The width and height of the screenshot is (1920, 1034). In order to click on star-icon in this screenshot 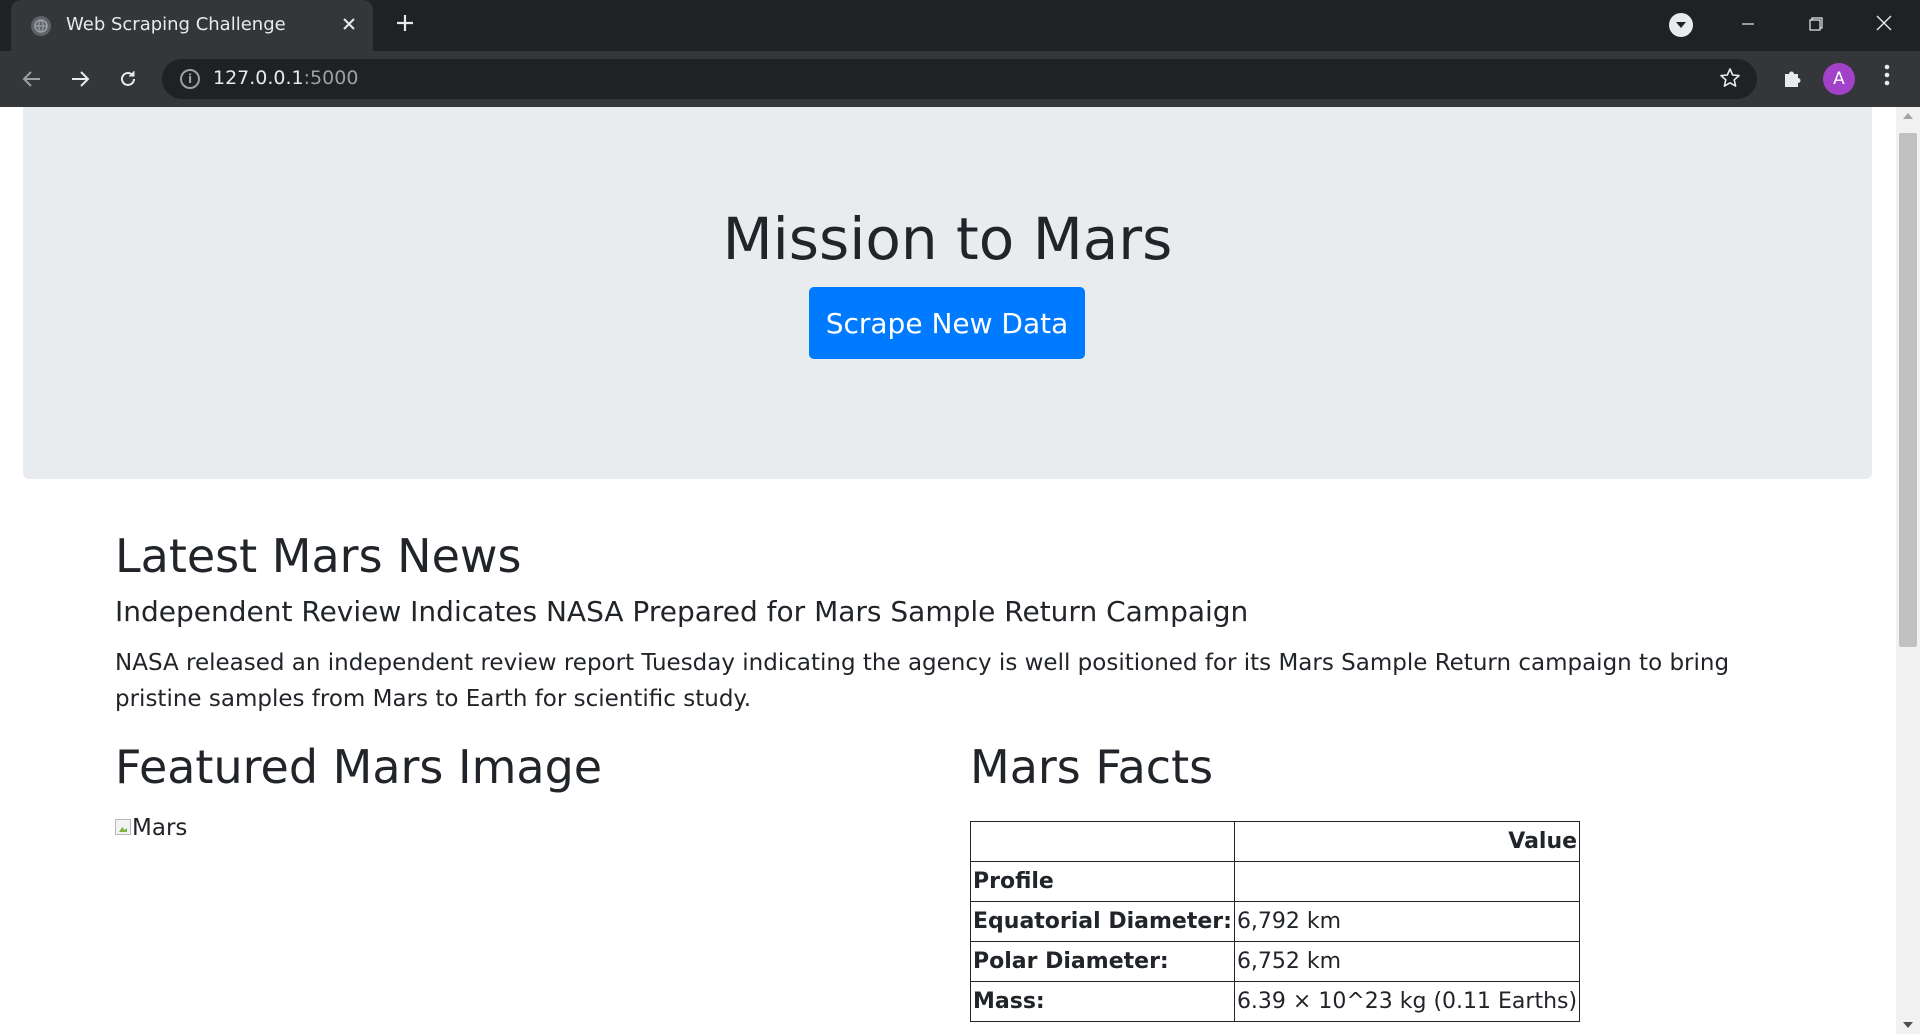, I will do `click(1730, 81)`.